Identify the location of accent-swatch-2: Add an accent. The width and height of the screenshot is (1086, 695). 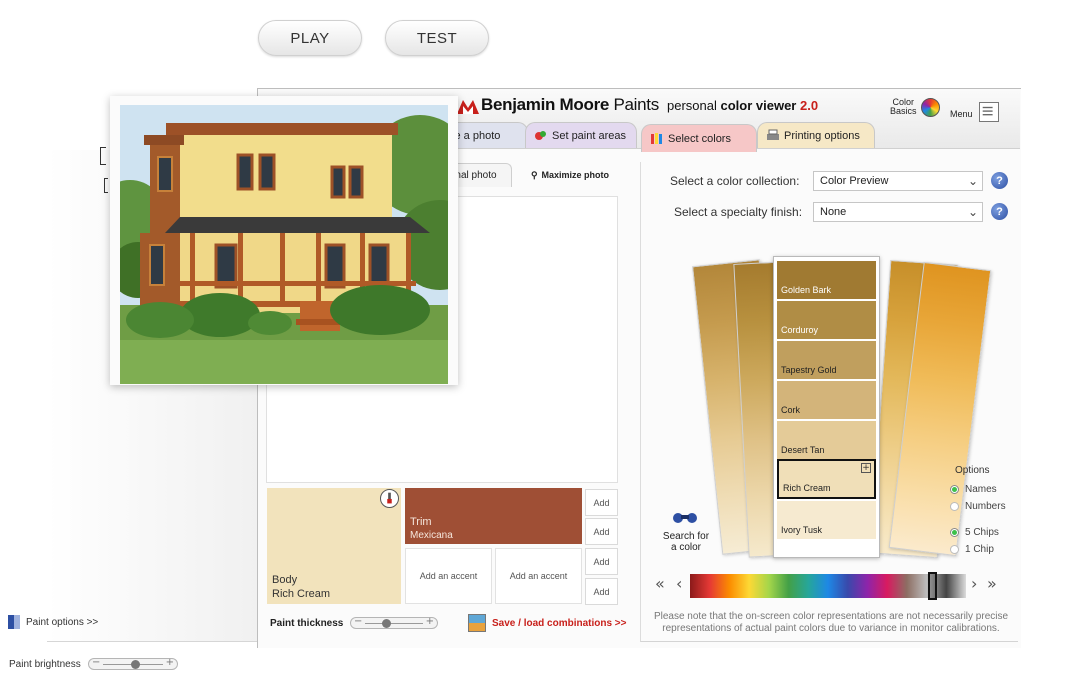
(538, 576).